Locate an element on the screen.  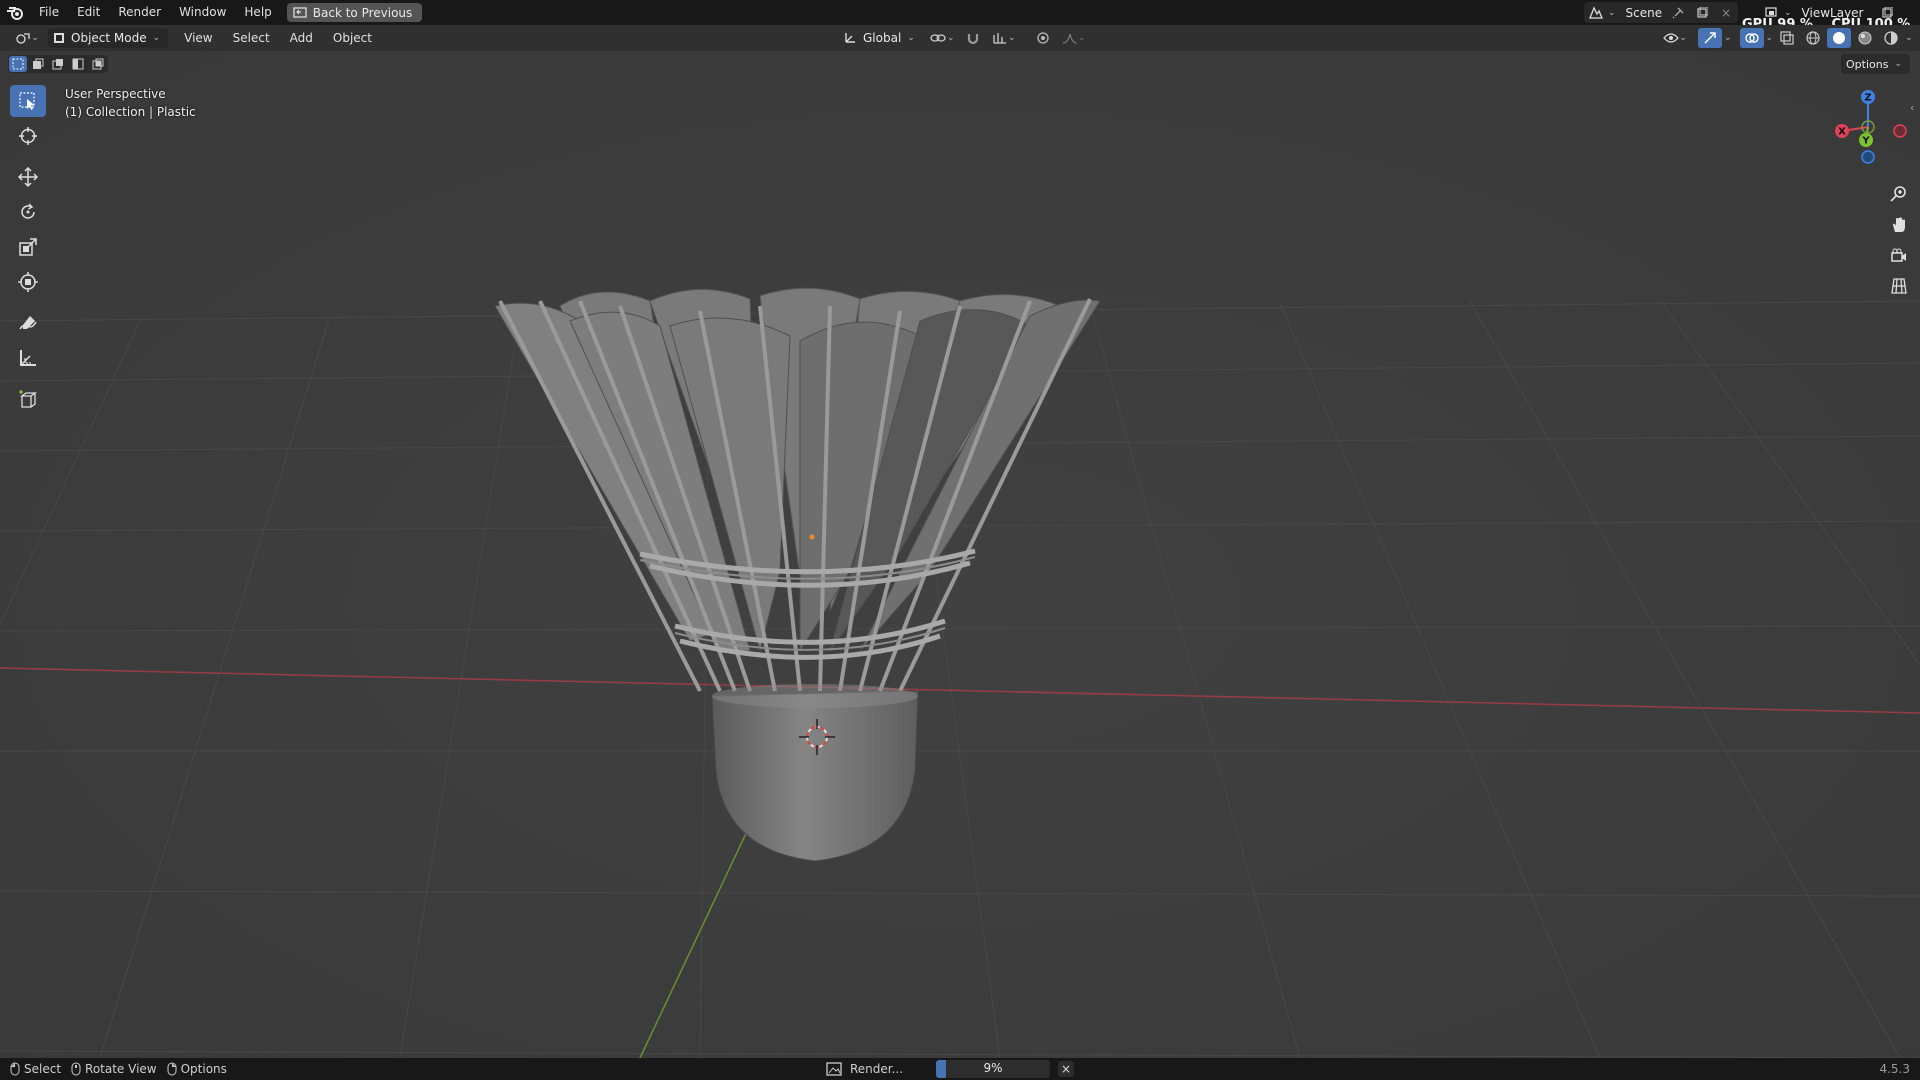
move-tool is located at coordinates (28, 177).